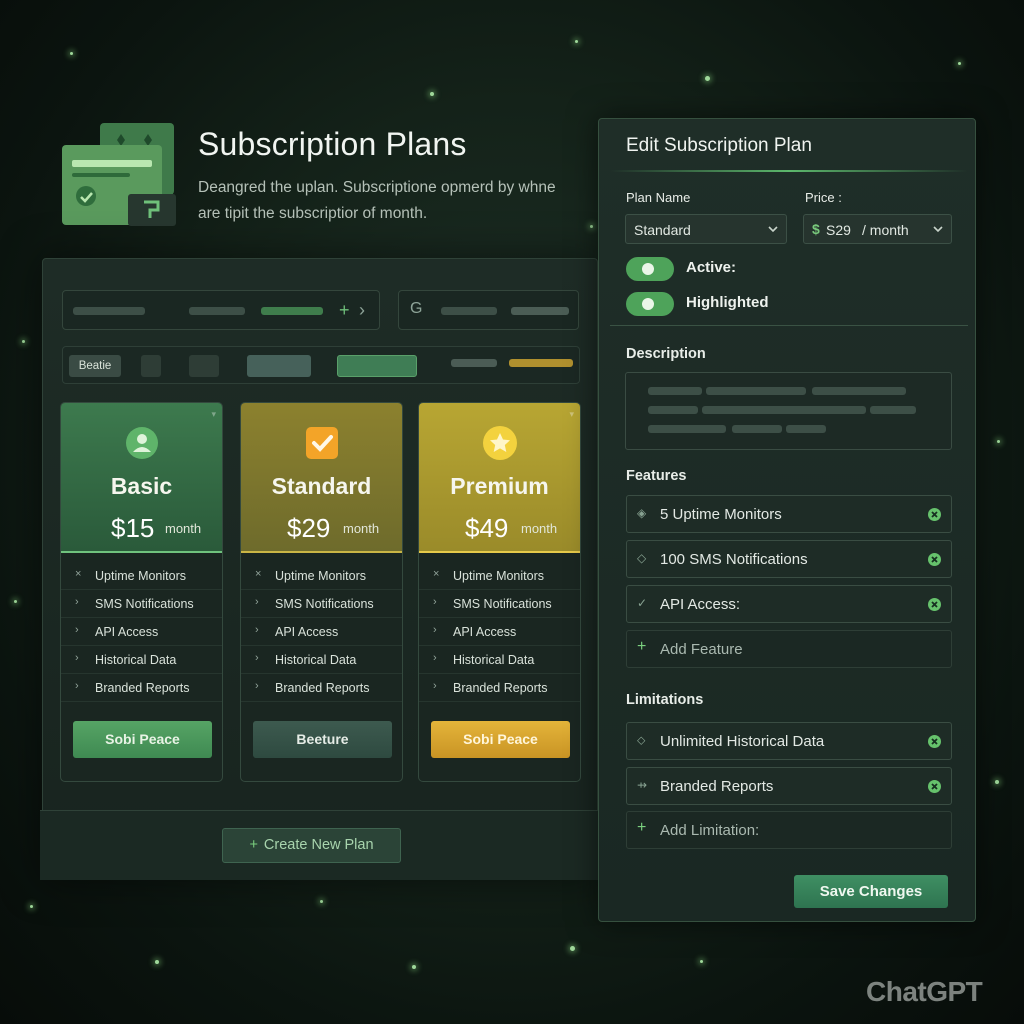 The width and height of the screenshot is (1024, 1024). Describe the element at coordinates (322, 739) in the screenshot. I see `select-plan-button: Beeture` at that location.